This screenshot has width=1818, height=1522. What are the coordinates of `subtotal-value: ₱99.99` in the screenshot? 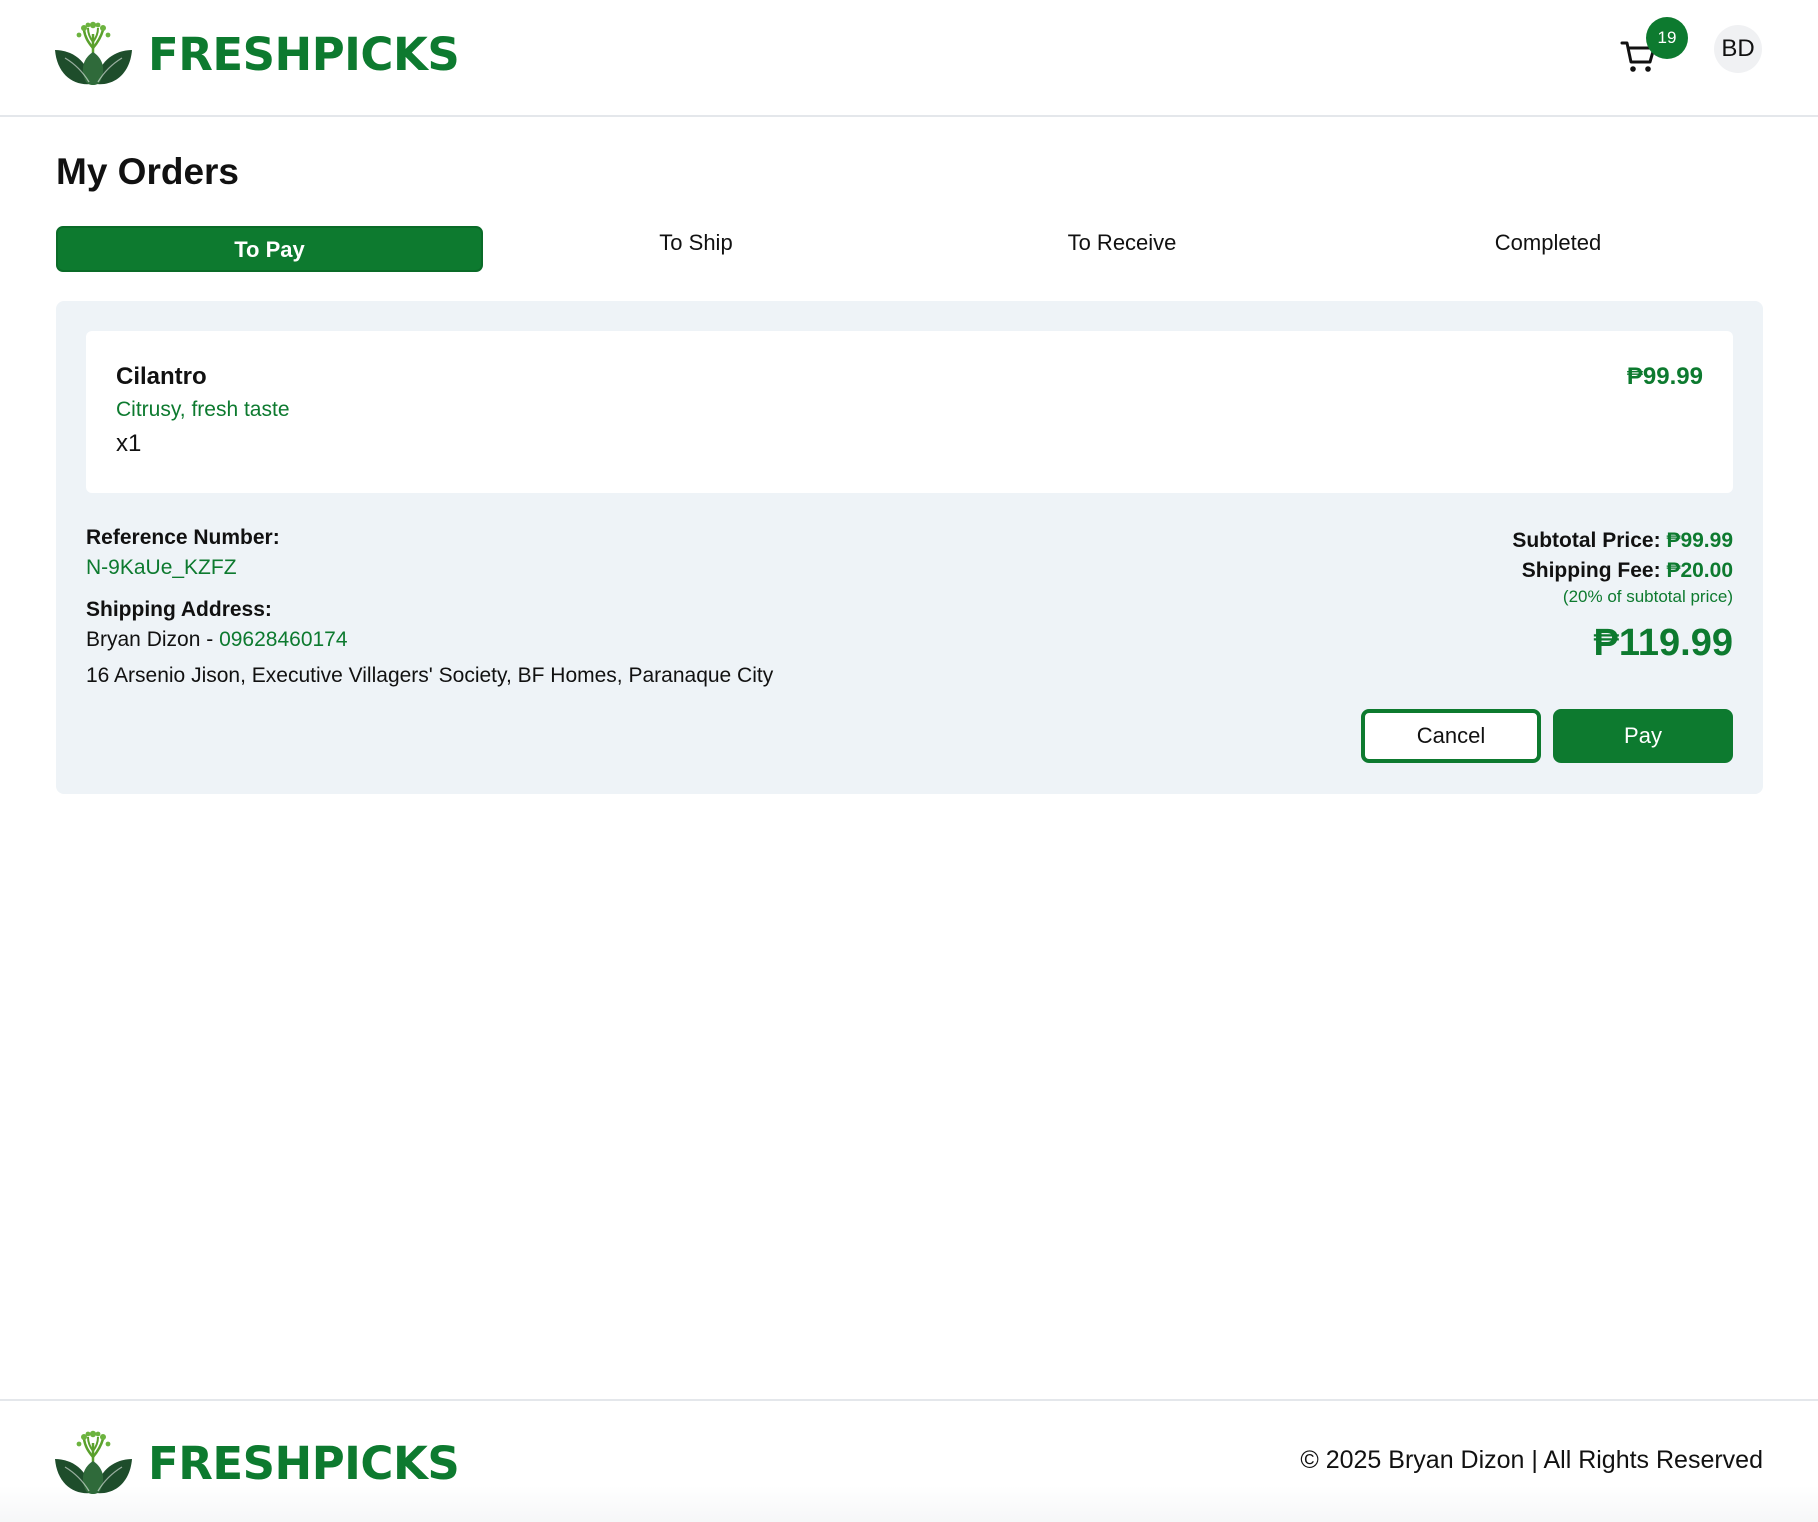 It's located at (1699, 540).